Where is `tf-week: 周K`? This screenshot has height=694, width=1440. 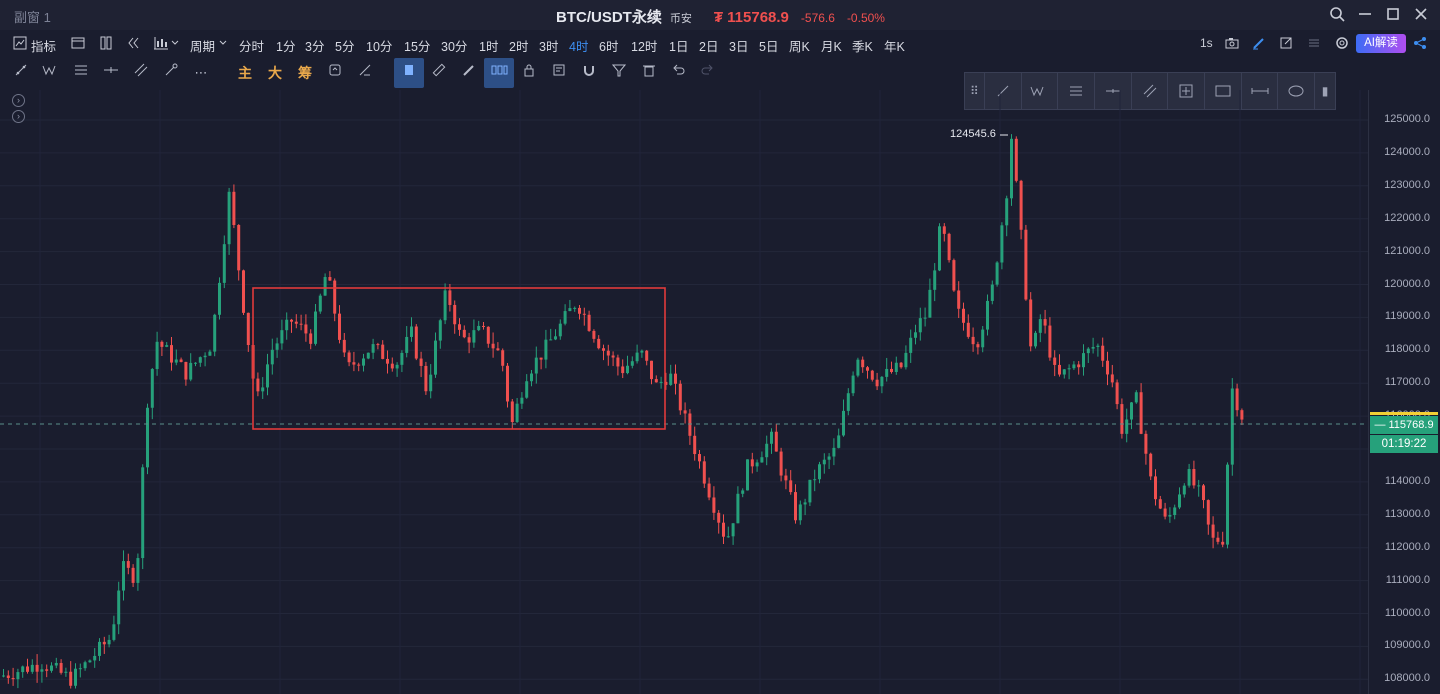 tf-week: 周K is located at coordinates (799, 45).